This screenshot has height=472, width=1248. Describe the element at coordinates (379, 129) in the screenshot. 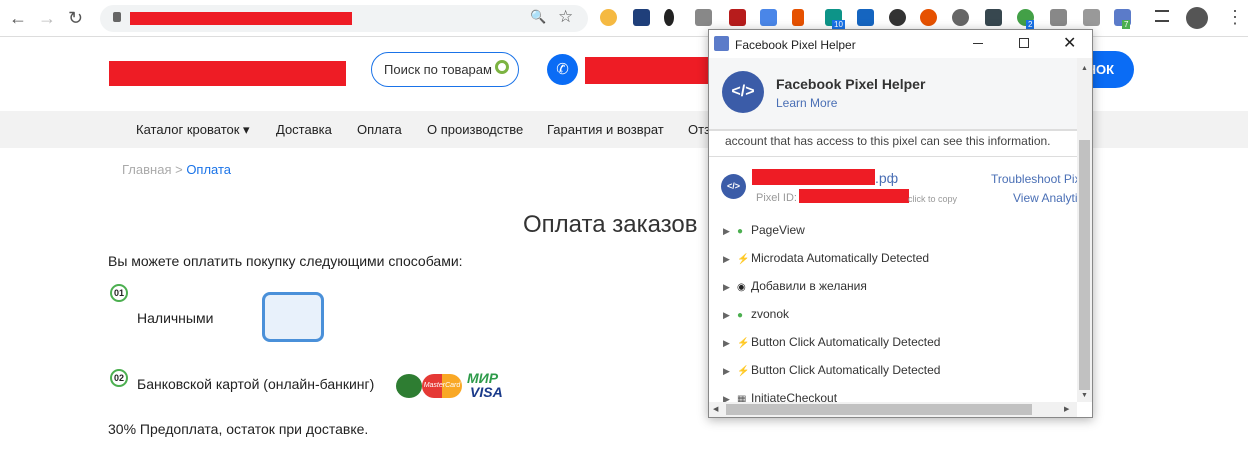

I see `nav-payment: Оплата` at that location.